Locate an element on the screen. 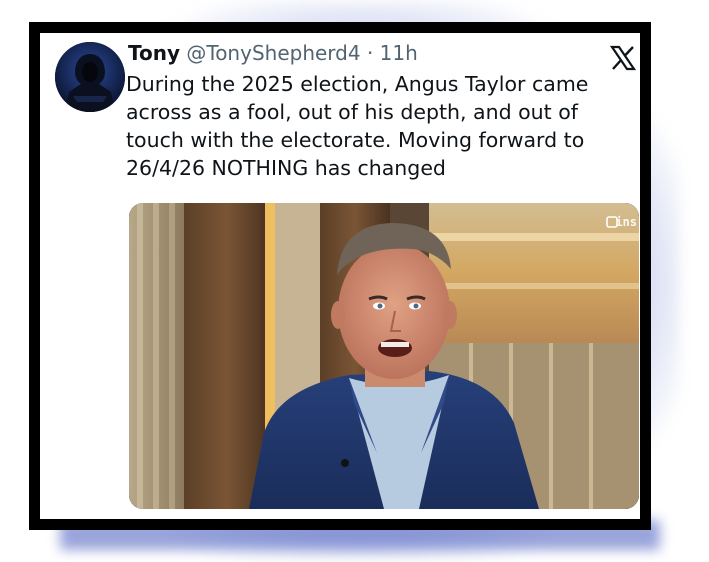 The height and width of the screenshot is (562, 709). x-logo-icon is located at coordinates (623, 58).